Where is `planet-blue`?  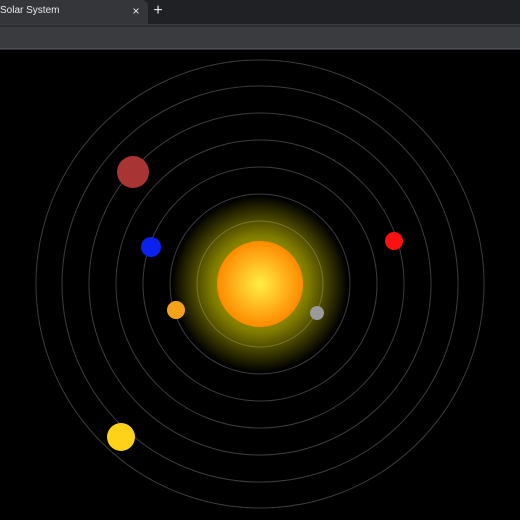
planet-blue is located at coordinates (151, 247).